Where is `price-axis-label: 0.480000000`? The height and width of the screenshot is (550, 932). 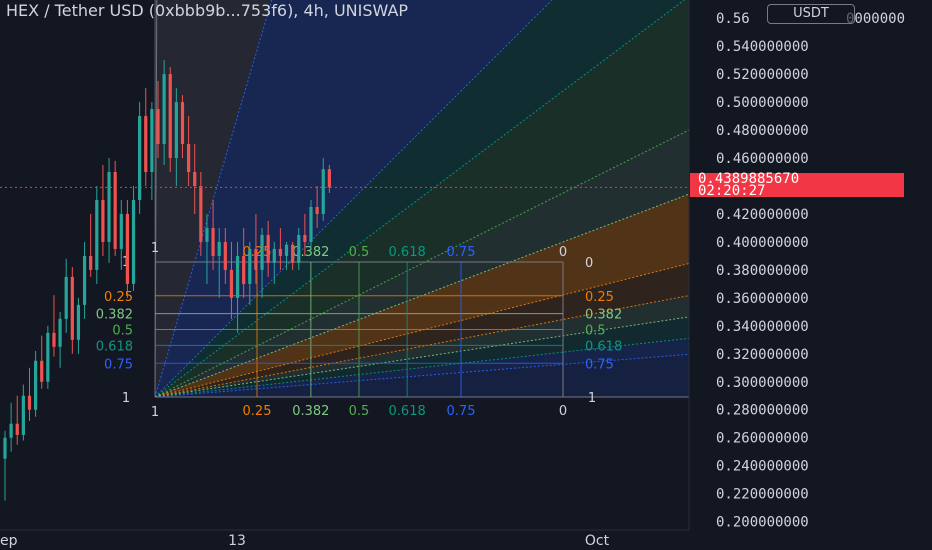 price-axis-label: 0.480000000 is located at coordinates (762, 131).